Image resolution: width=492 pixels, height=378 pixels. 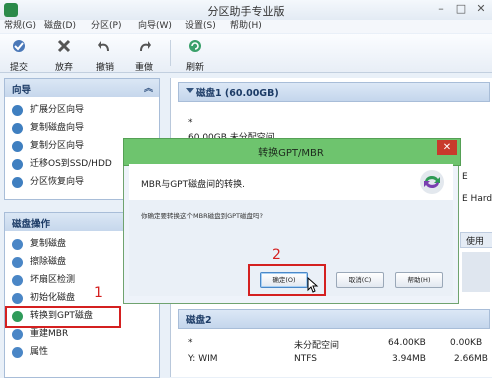 I want to click on menu-settings: 设置(S), so click(x=200, y=26).